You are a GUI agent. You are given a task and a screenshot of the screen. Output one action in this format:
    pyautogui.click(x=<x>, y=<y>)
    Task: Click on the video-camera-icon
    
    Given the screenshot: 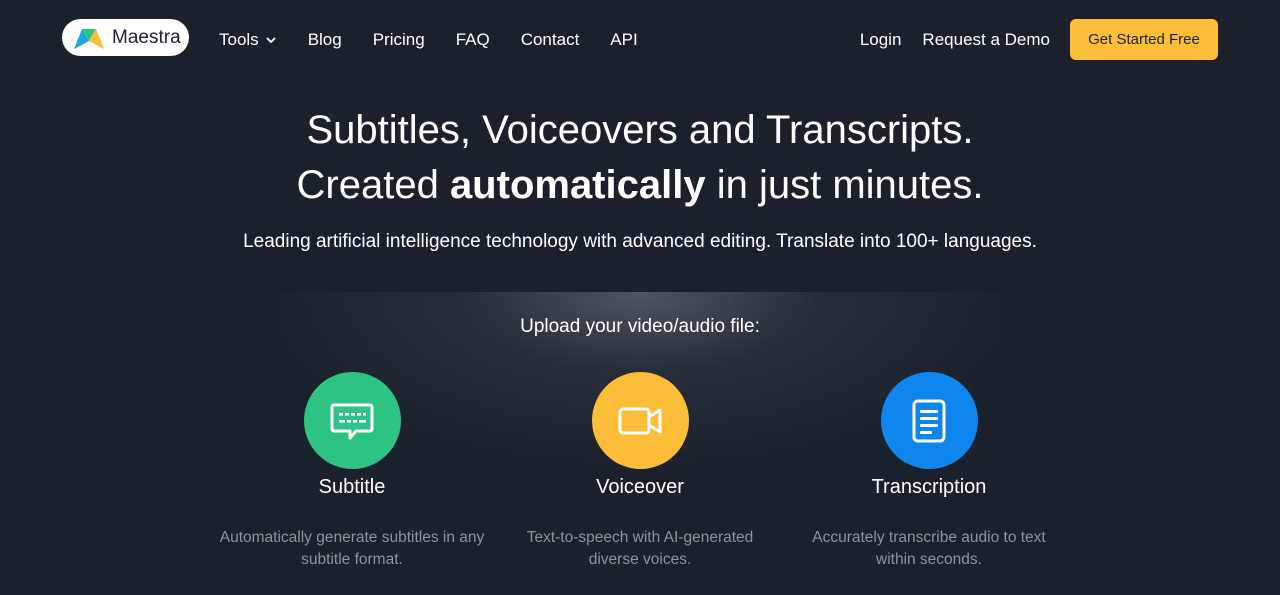 What is the action you would take?
    pyautogui.click(x=640, y=420)
    